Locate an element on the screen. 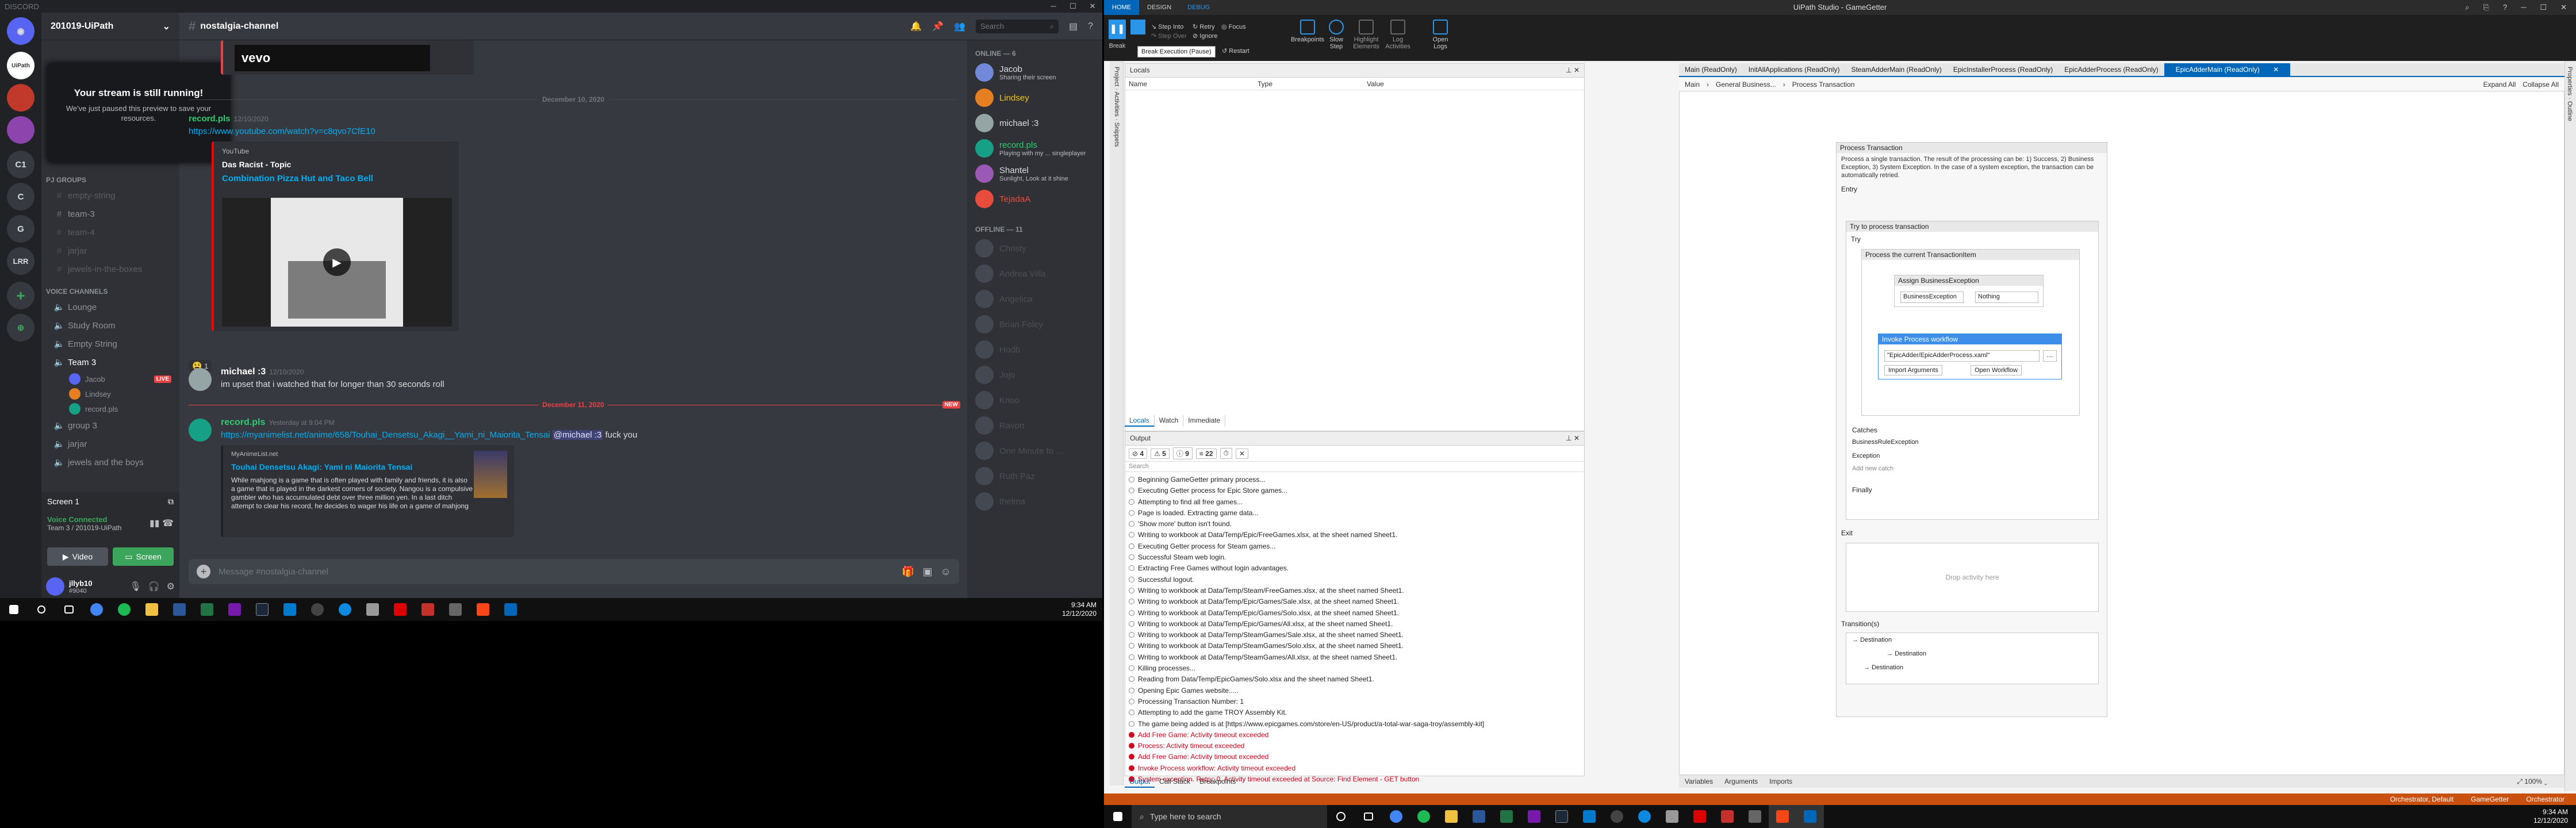 This screenshot has height=828, width=2576. user-mention: @michael :3 is located at coordinates (577, 435).